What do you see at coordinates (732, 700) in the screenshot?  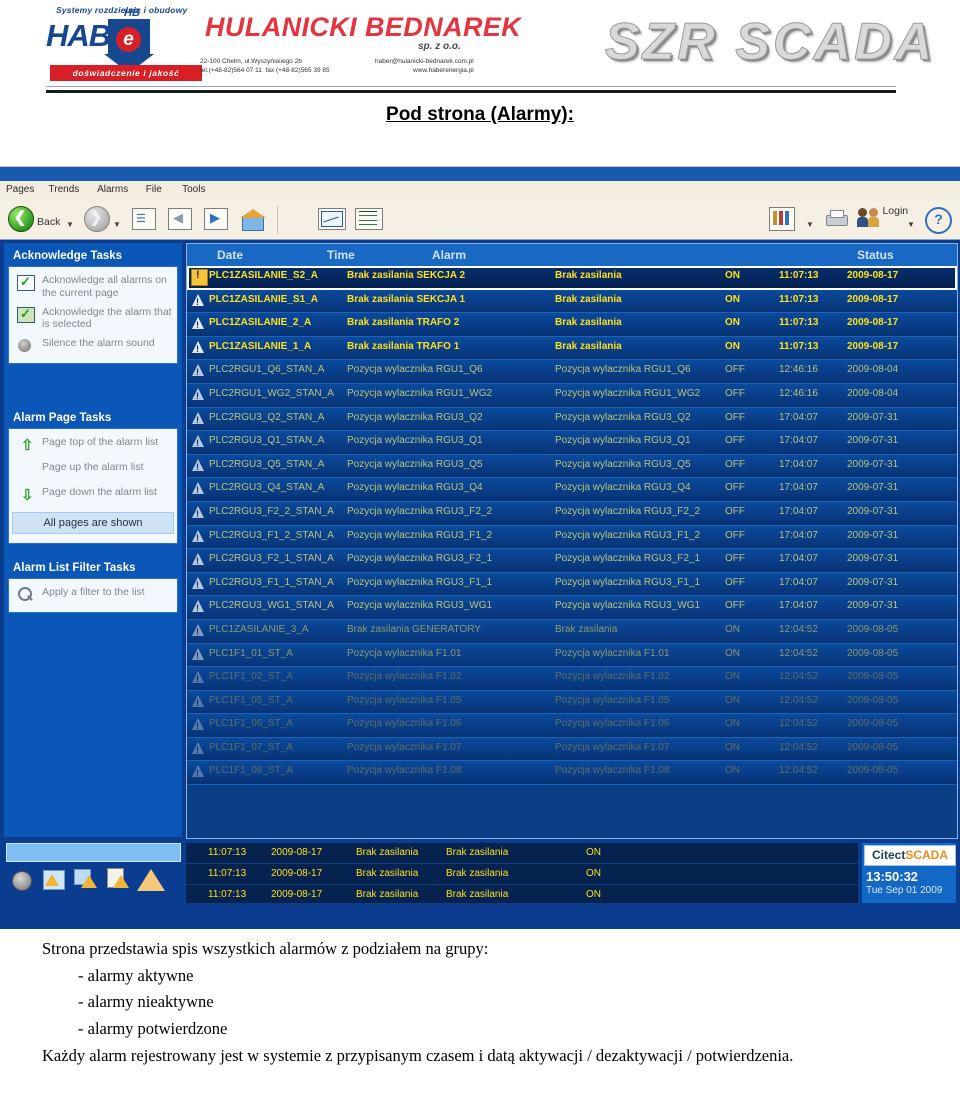 I see `alarm-state: ON` at bounding box center [732, 700].